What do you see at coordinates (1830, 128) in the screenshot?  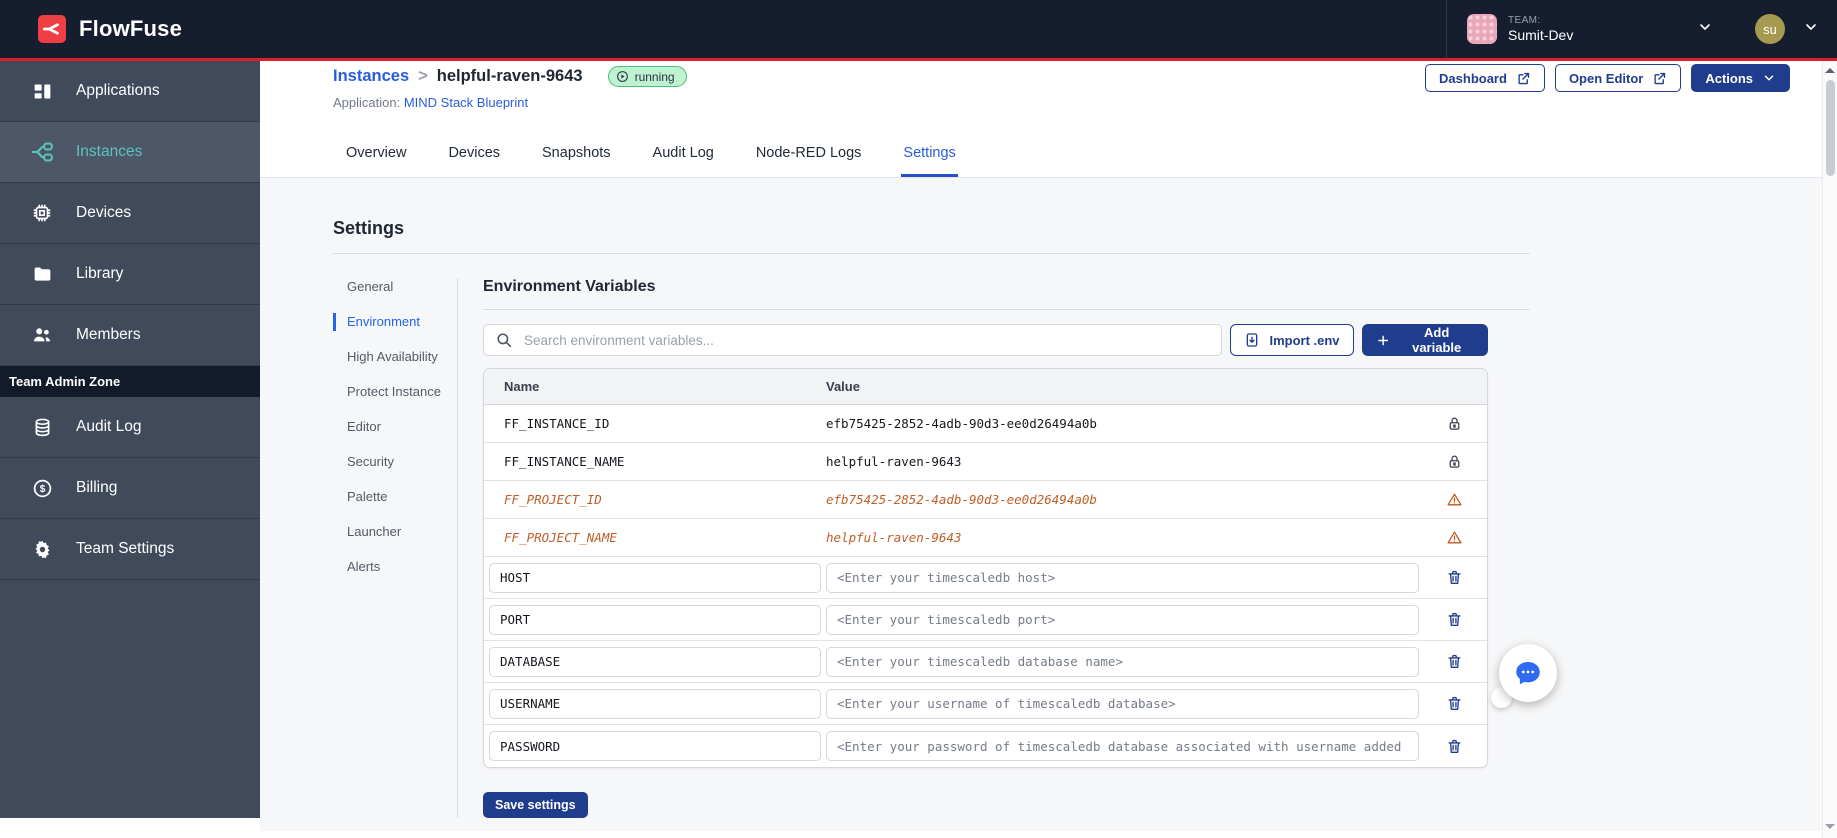 I see `scrollbar-thumb` at bounding box center [1830, 128].